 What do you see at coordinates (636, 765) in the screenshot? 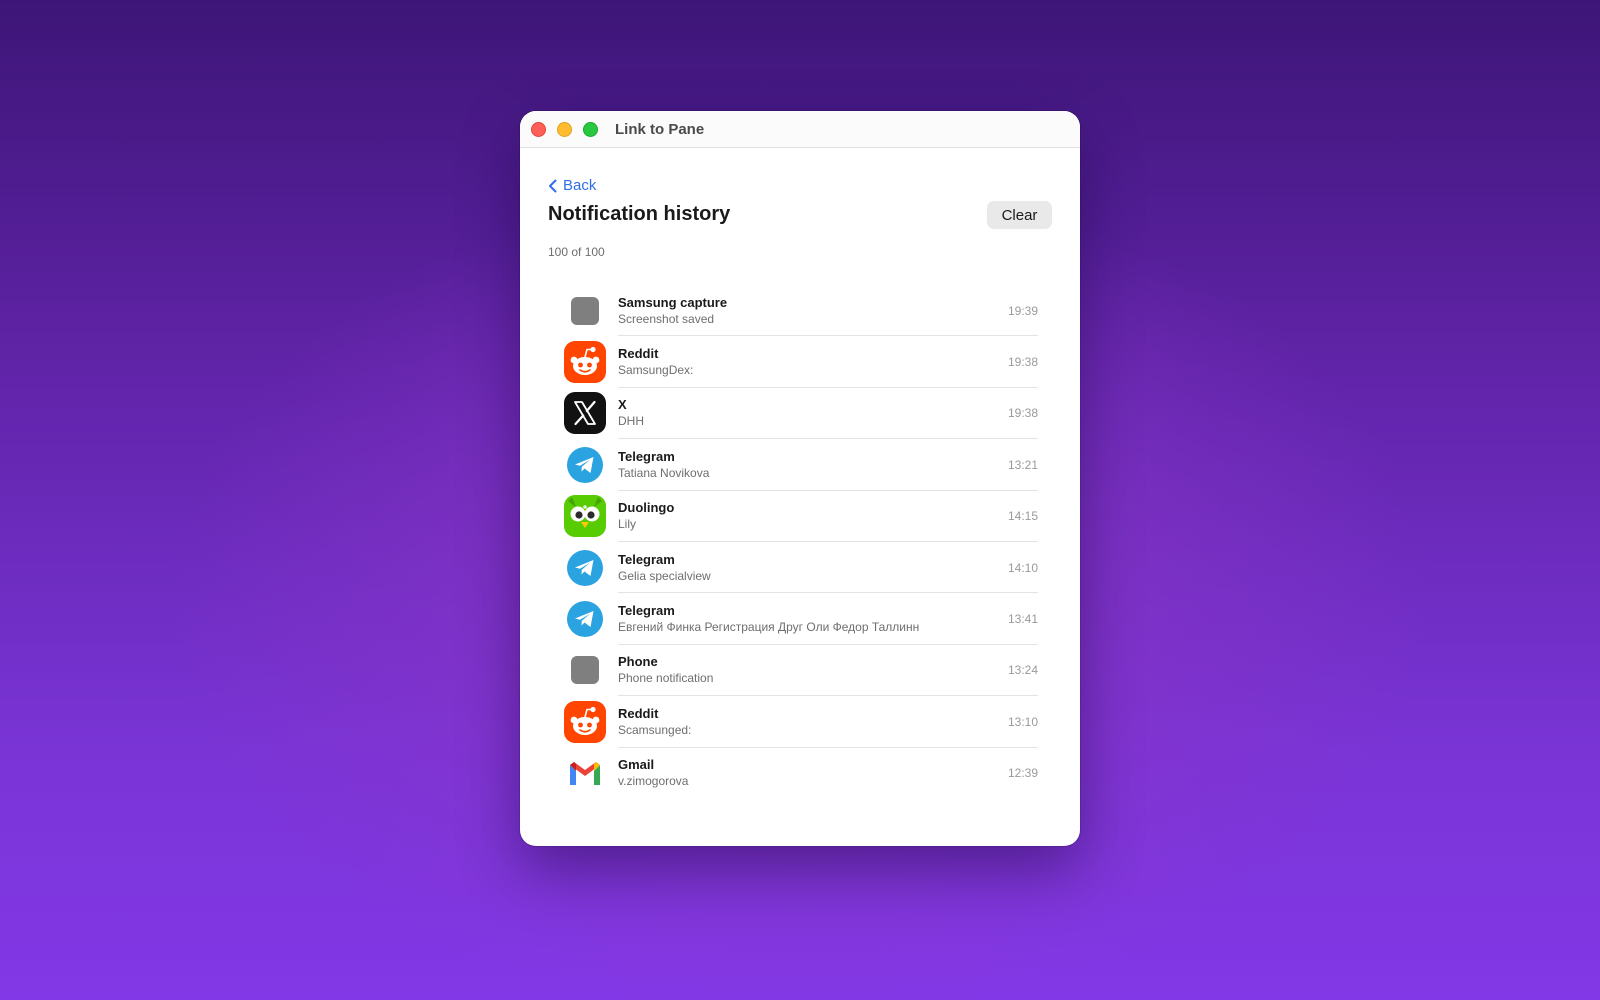
I see `notification-app-name: Gmail` at bounding box center [636, 765].